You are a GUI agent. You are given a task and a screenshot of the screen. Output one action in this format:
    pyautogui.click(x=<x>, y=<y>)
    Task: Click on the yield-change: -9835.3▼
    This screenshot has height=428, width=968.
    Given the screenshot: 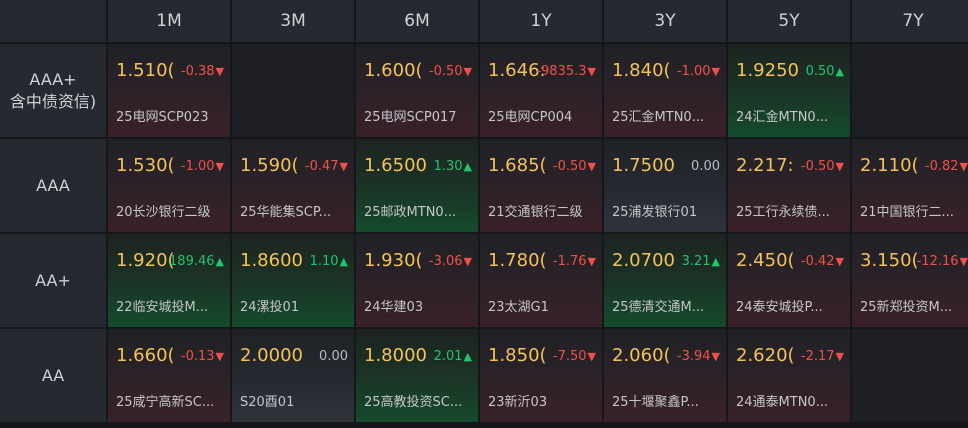 What is the action you would take?
    pyautogui.click(x=566, y=71)
    